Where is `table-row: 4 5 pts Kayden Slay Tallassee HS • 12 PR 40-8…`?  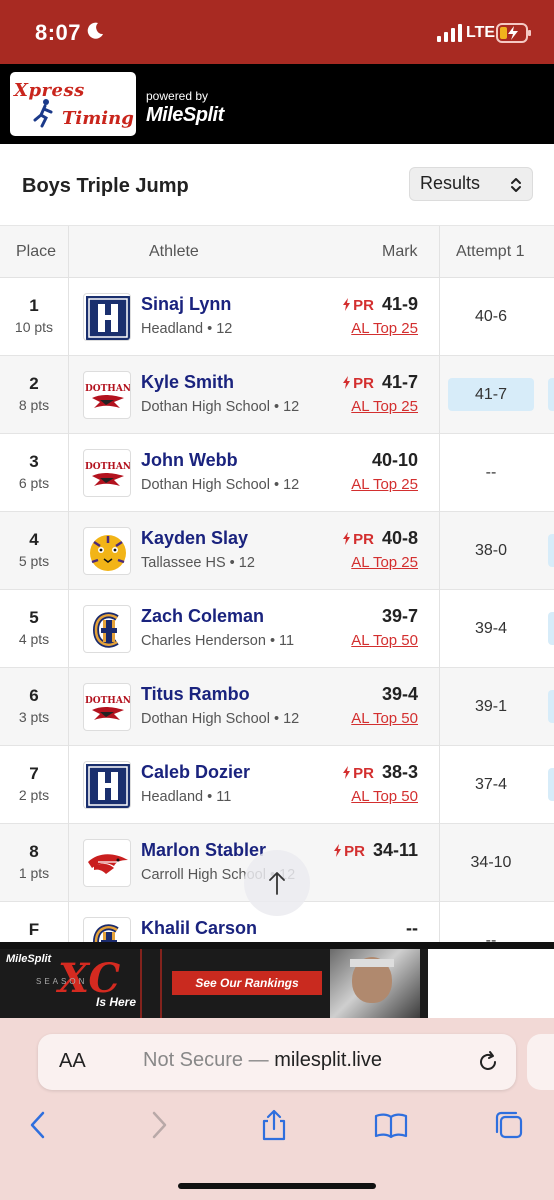
table-row: 4 5 pts Kayden Slay Tallassee HS • 12 PR 40-8… is located at coordinates (277, 551).